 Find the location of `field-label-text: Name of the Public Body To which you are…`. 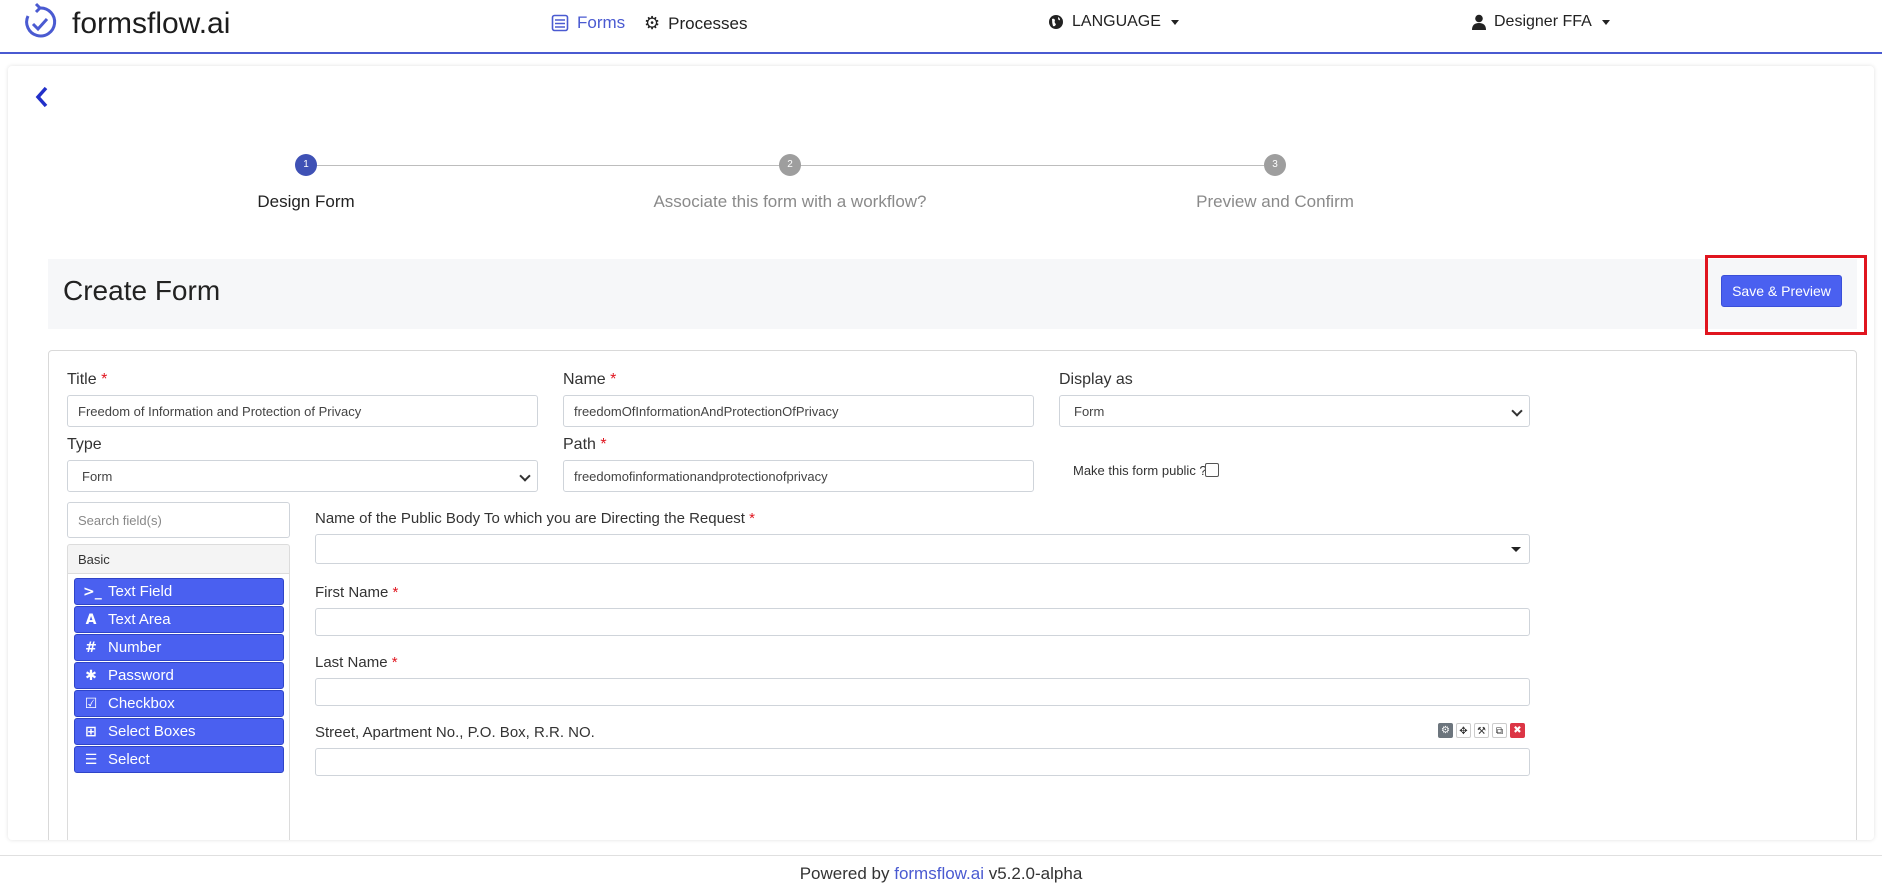

field-label-text: Name of the Public Body To which you are… is located at coordinates (530, 518).